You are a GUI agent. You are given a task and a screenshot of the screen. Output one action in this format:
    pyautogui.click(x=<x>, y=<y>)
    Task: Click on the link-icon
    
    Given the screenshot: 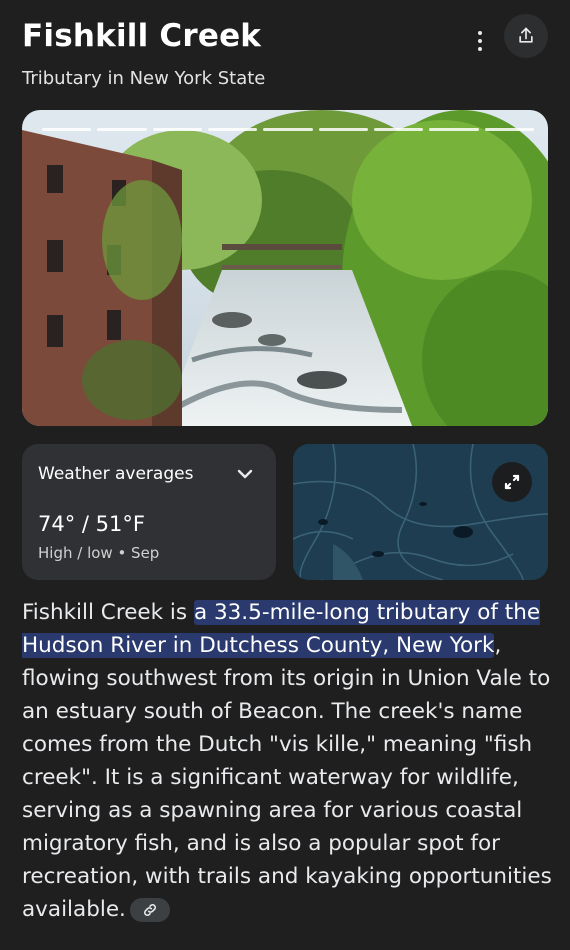 What is the action you would take?
    pyautogui.click(x=149, y=910)
    